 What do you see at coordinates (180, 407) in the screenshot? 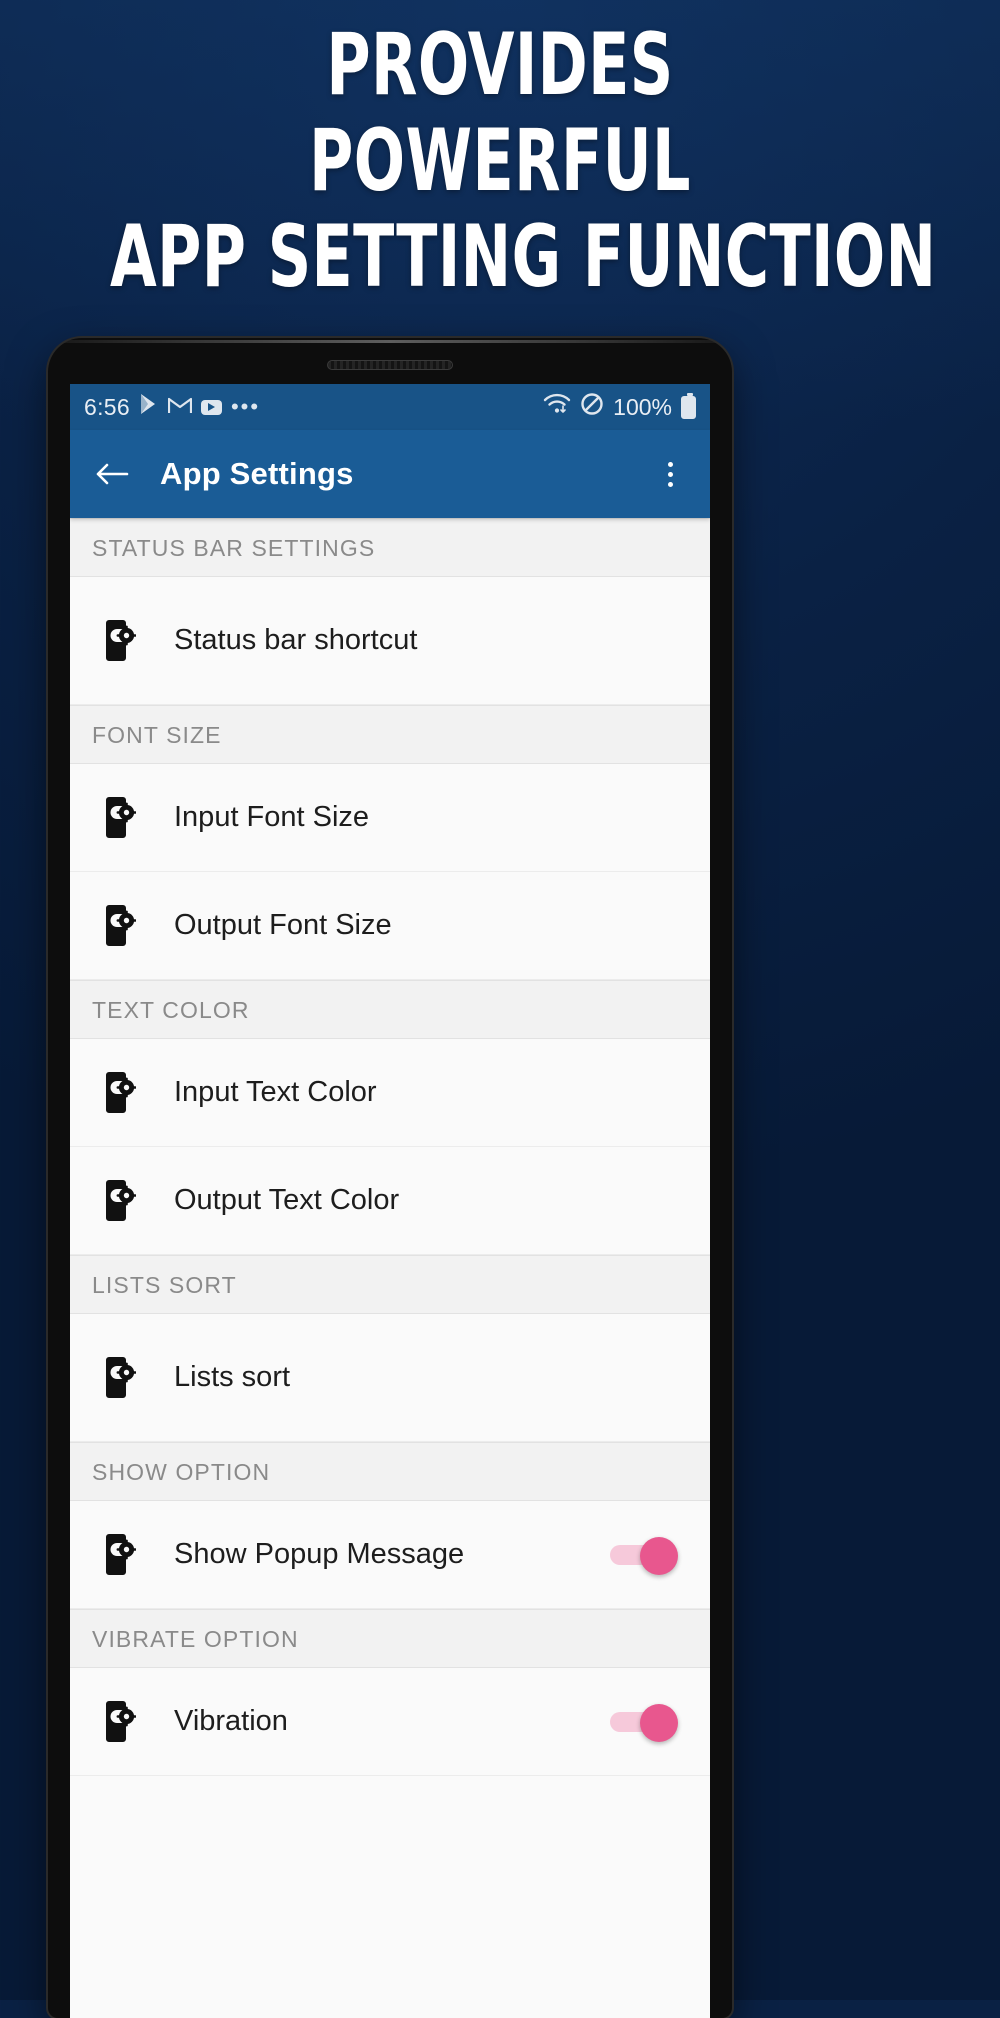
I see `gmail-icon` at bounding box center [180, 407].